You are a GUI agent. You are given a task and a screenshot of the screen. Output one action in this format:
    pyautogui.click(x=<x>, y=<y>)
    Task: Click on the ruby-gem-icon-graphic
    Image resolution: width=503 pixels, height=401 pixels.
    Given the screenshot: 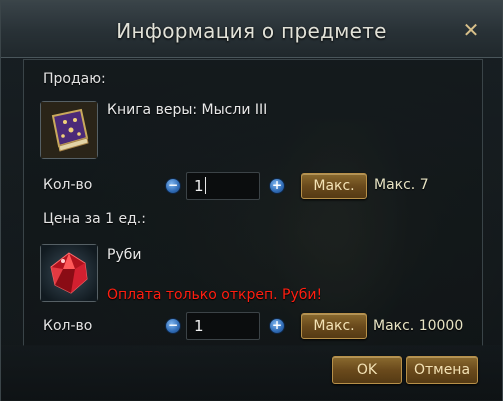 What is the action you would take?
    pyautogui.click(x=69, y=273)
    